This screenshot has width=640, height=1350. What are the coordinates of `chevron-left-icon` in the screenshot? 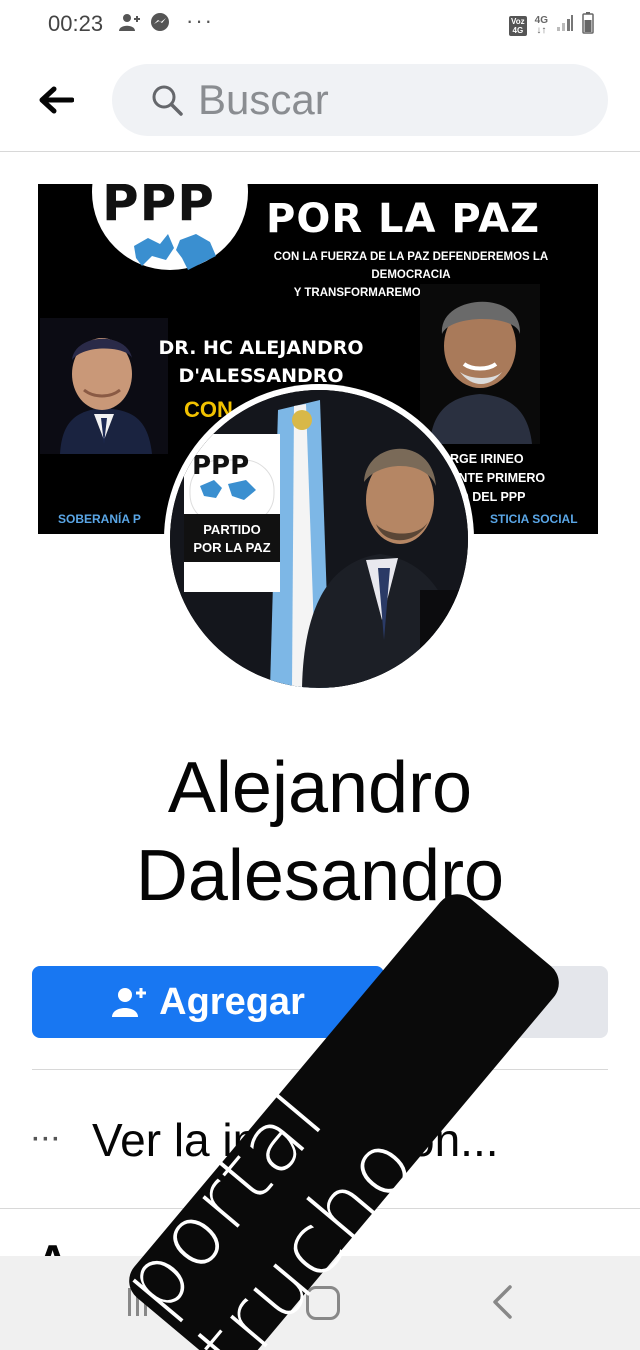 It's located at (502, 1302).